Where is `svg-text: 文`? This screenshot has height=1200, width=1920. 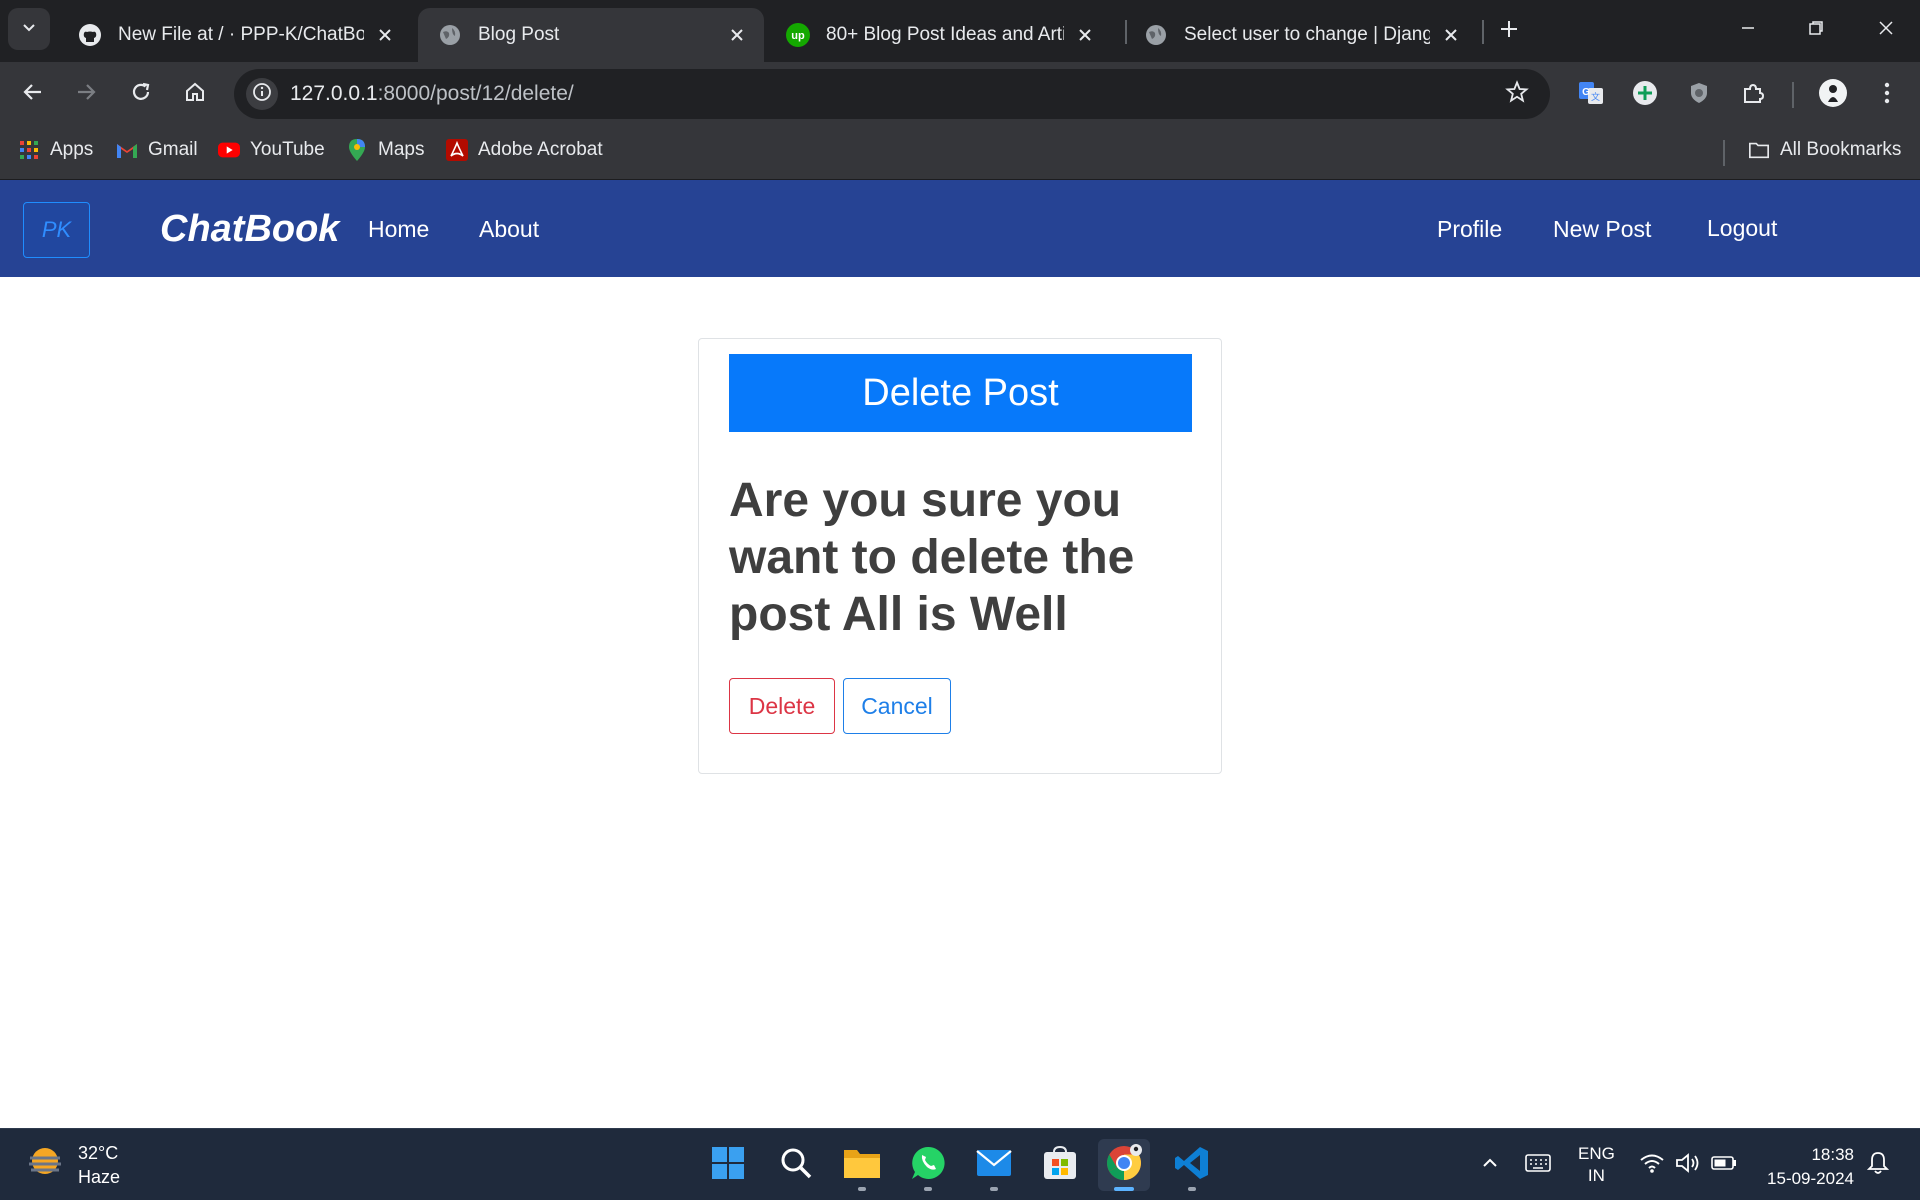
svg-text: 文 is located at coordinates (1595, 96).